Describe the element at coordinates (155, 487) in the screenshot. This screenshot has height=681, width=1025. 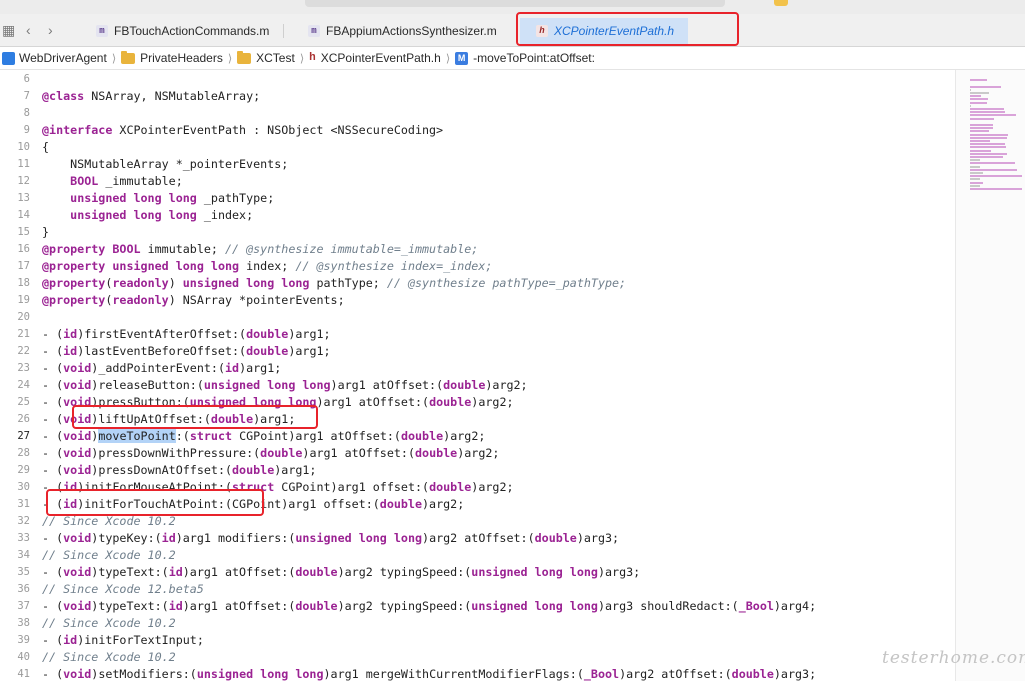
I see `code-token: )initForMouseAtPoint:(` at that location.